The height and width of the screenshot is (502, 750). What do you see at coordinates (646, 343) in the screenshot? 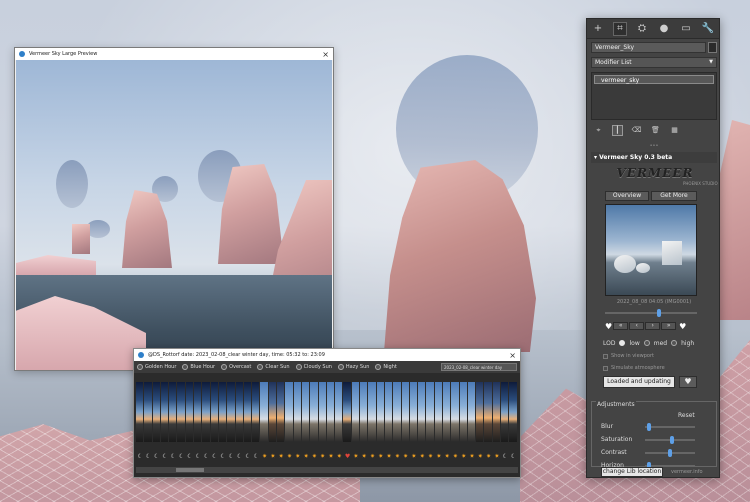
I see `lod-med-radio` at bounding box center [646, 343].